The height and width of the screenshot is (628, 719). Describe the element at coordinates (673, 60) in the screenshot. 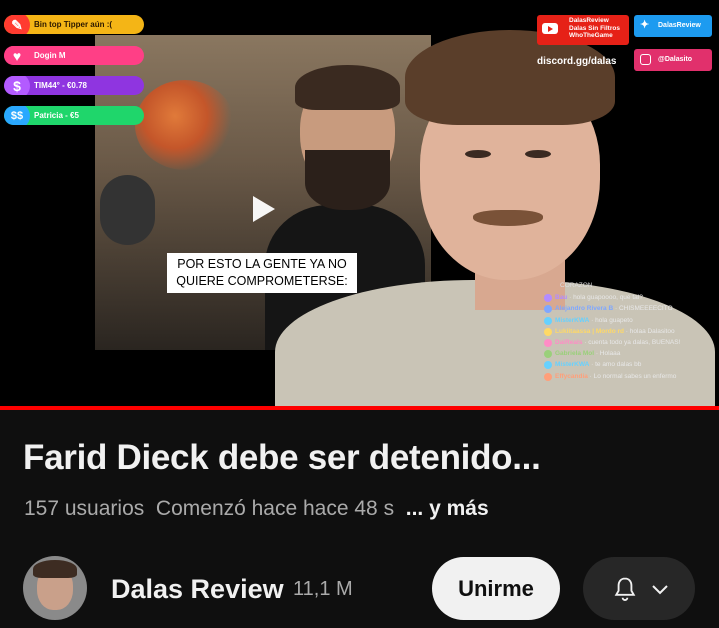

I see `instagram-badge: @Dalasito` at that location.